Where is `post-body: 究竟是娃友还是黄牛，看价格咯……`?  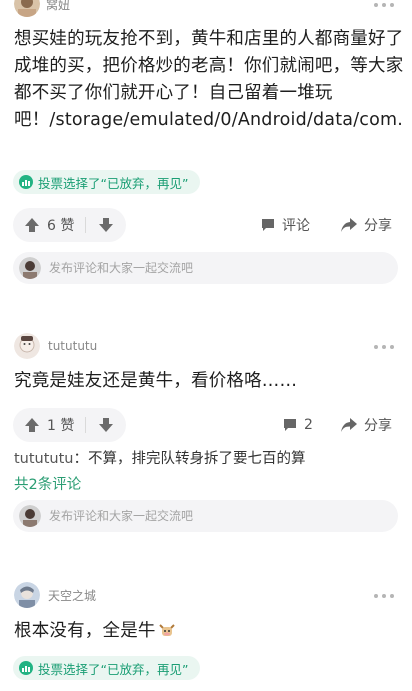
post-body: 究竟是娃友还是黄牛，看价格咯…… is located at coordinates (156, 381).